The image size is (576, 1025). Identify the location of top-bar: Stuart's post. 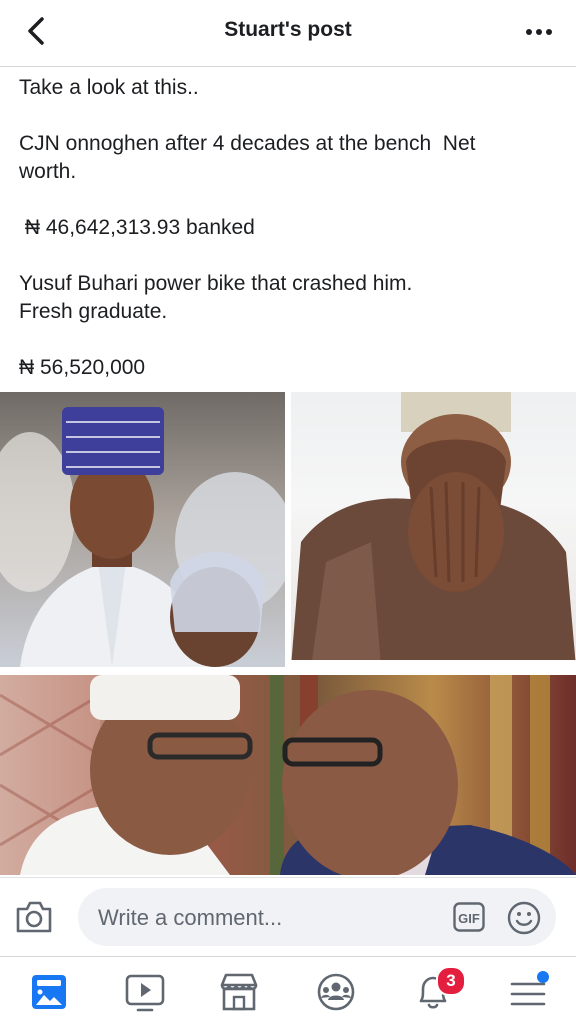
(288, 33).